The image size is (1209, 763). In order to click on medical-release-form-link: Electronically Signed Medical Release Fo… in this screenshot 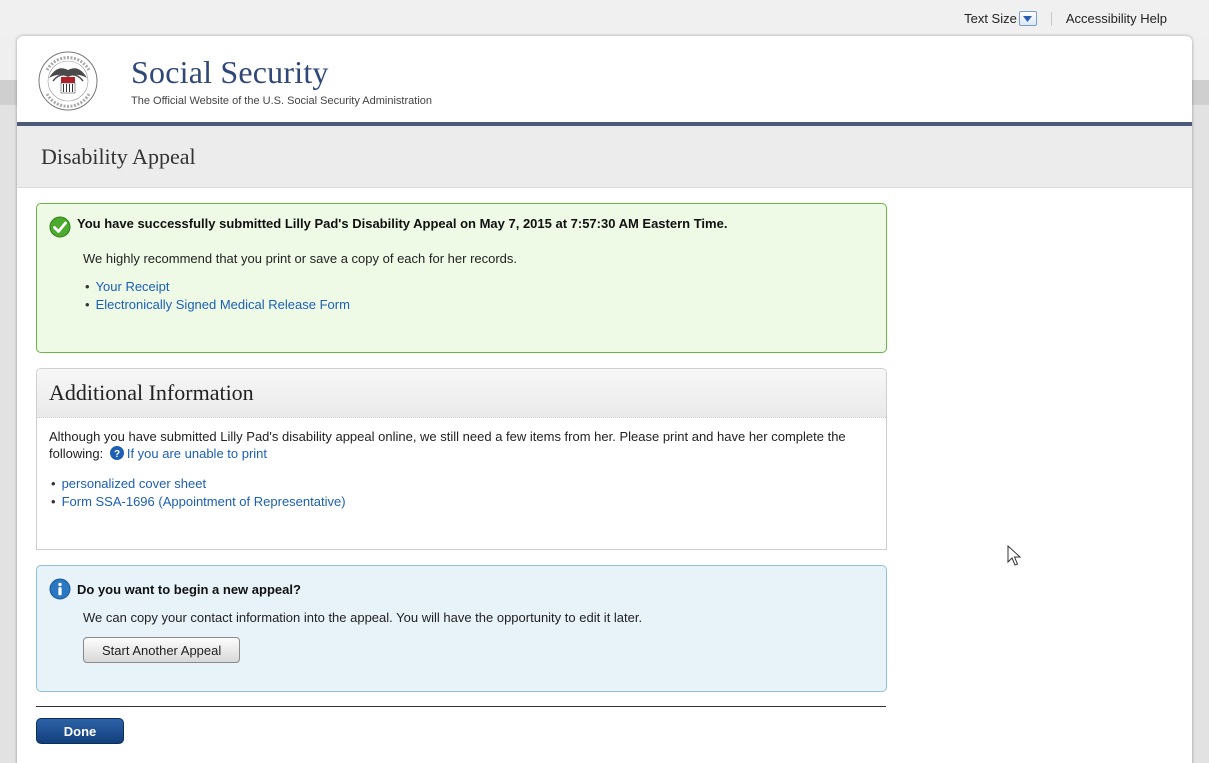, I will do `click(223, 304)`.